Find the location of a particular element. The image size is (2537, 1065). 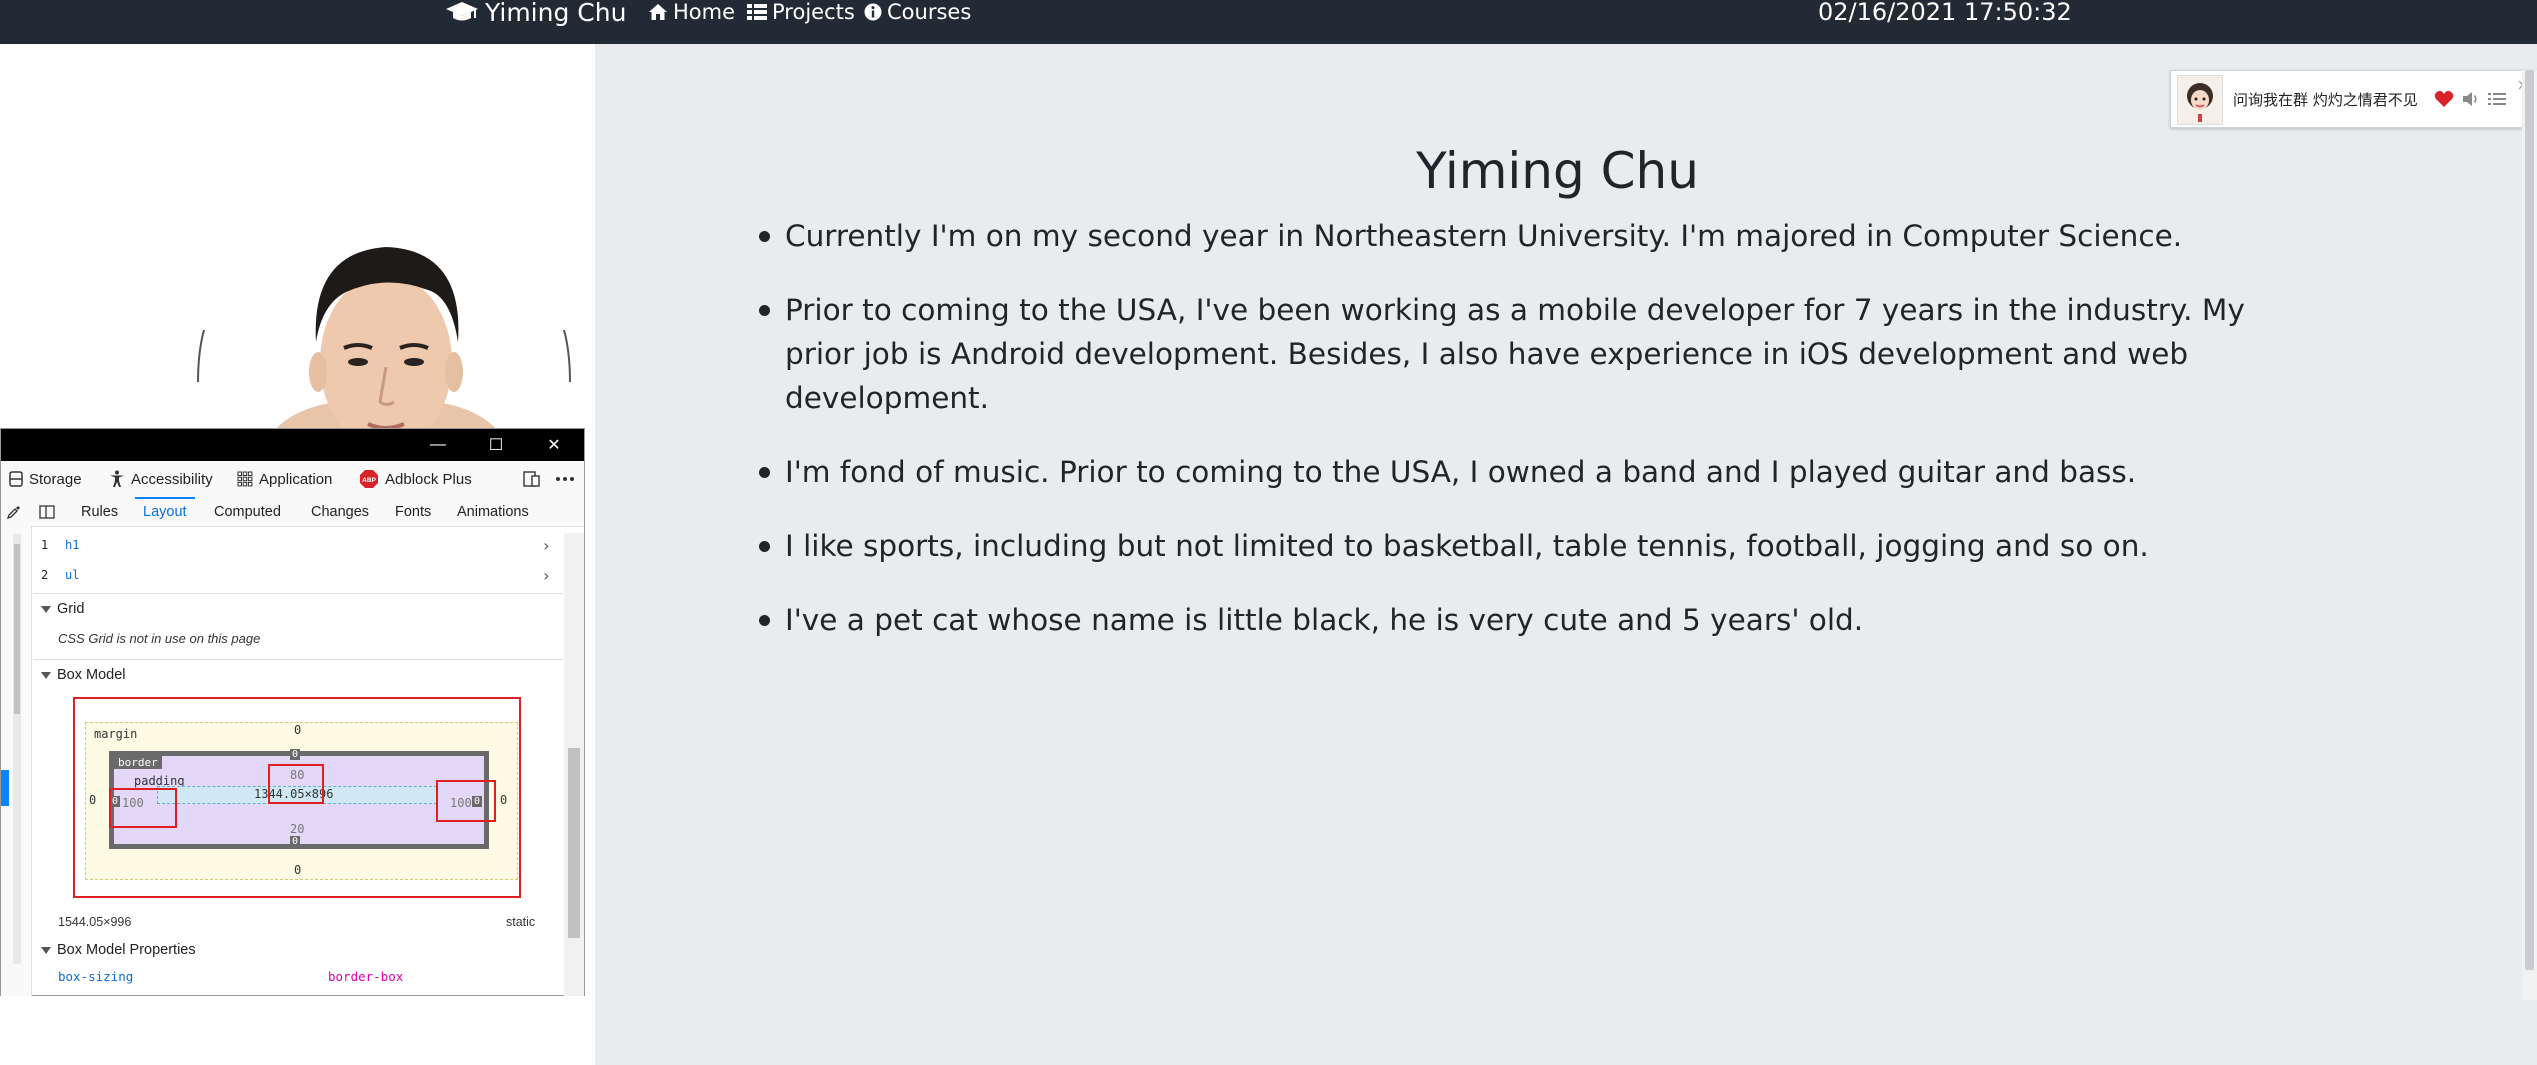

more-dots-icon is located at coordinates (565, 479).